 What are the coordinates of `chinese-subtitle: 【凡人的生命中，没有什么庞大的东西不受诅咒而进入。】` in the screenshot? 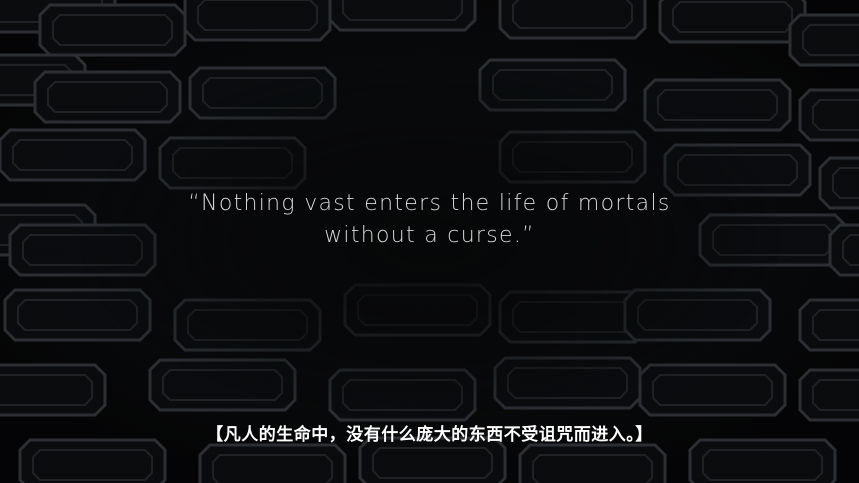 It's located at (429, 435).